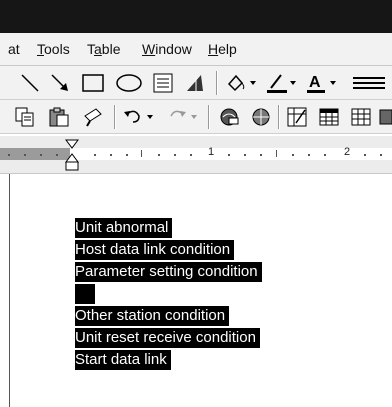  Describe the element at coordinates (229, 117) in the screenshot. I see `insert-hyperlink-icon` at that location.